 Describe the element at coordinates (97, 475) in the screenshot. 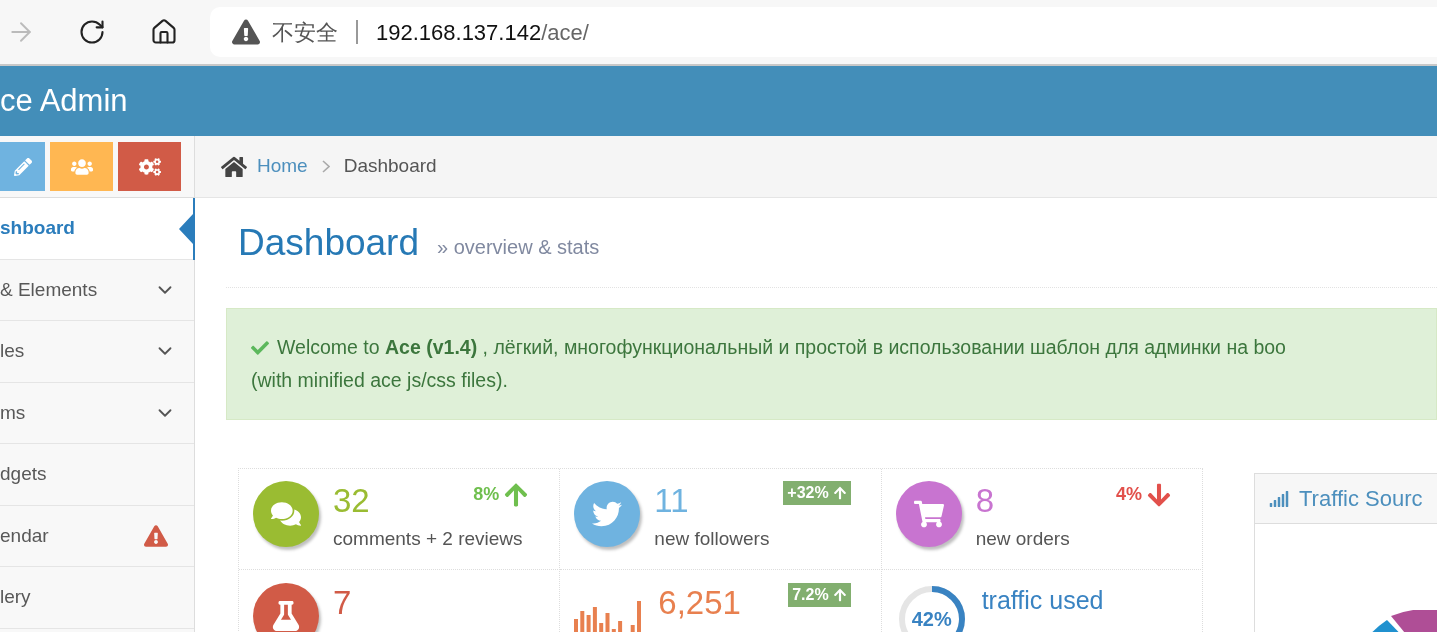

I see `nav-item: dgets` at that location.